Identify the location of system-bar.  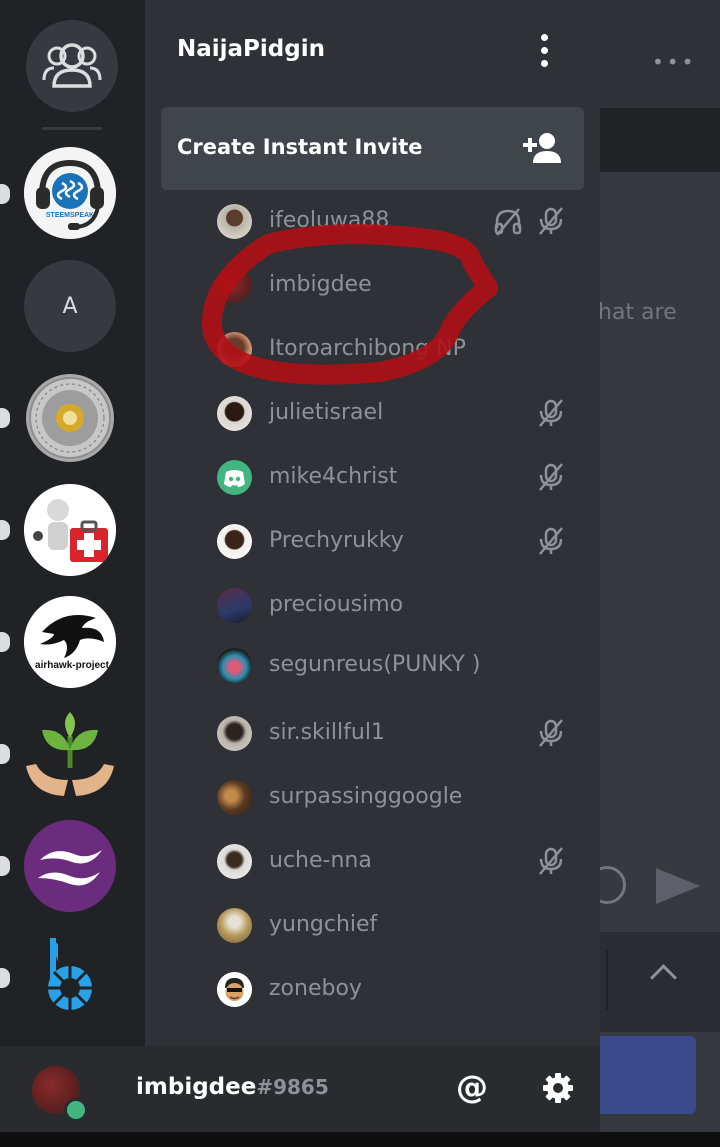
(360, 1139).